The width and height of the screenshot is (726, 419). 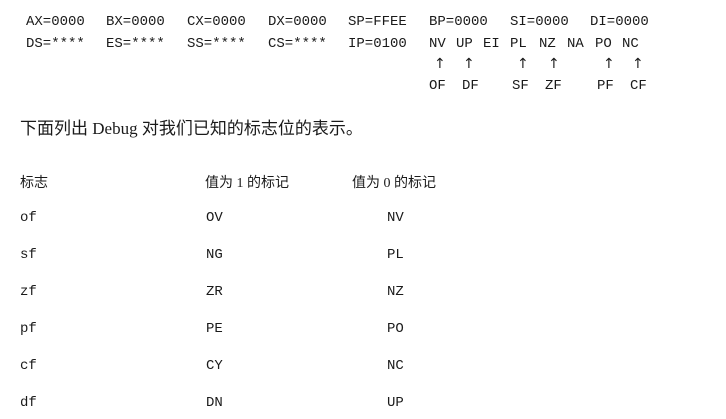 What do you see at coordinates (214, 366) in the screenshot?
I see `cell-set-mark: CY` at bounding box center [214, 366].